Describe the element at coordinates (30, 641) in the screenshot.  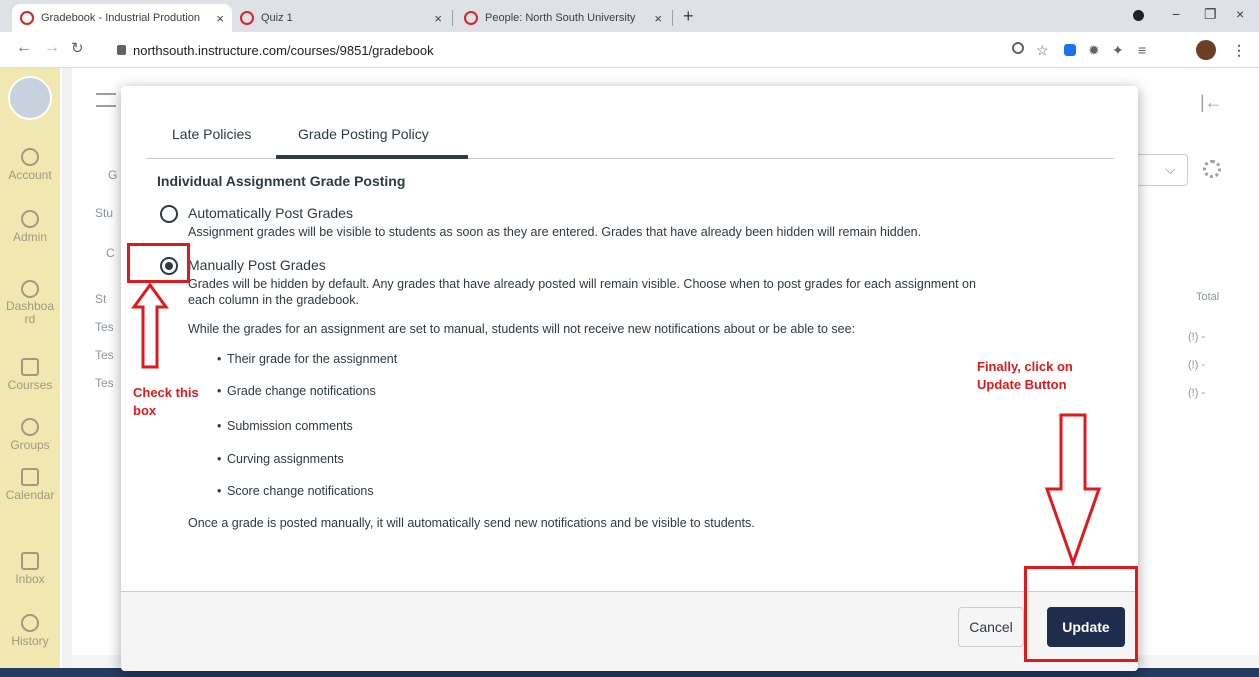
I see `gnav-label: History` at that location.